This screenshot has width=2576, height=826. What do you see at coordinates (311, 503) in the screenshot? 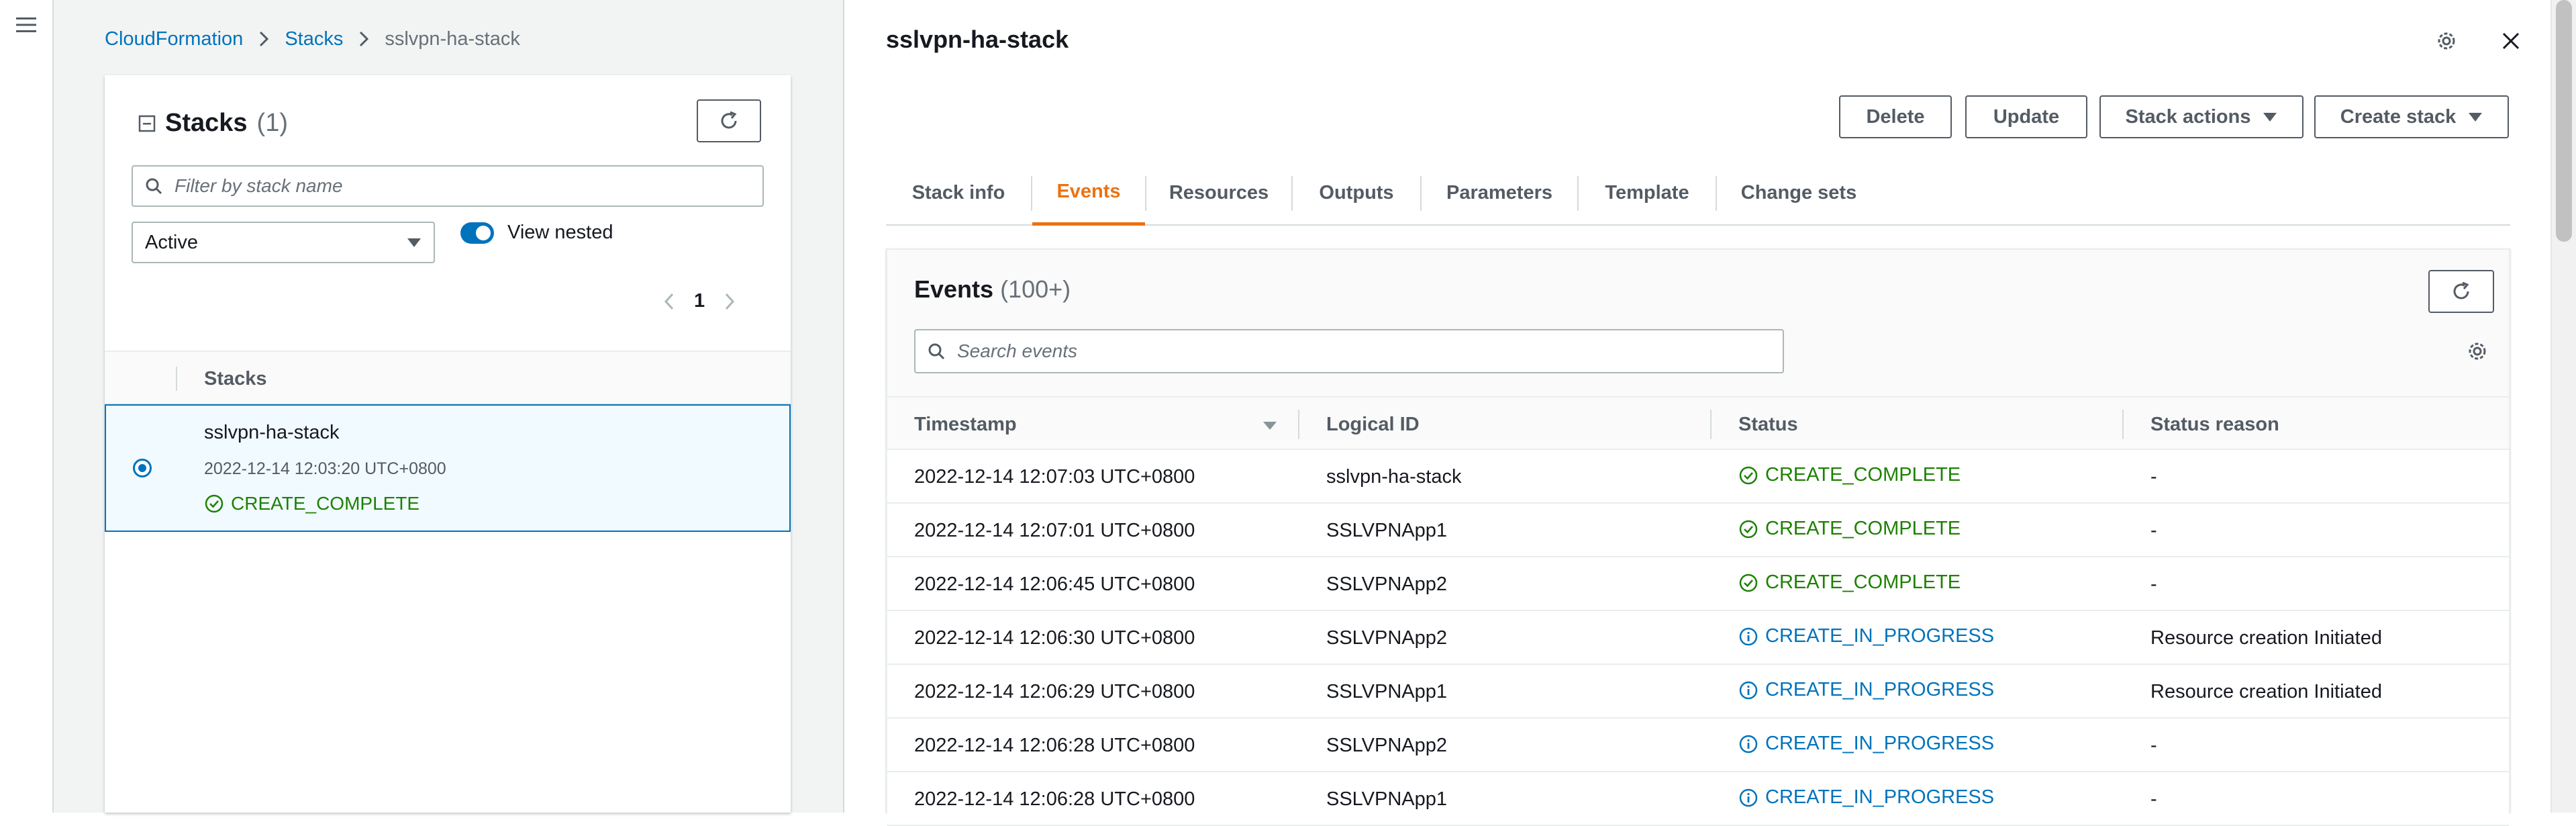
I see `stack-status: CREATE_COMPLETE` at bounding box center [311, 503].